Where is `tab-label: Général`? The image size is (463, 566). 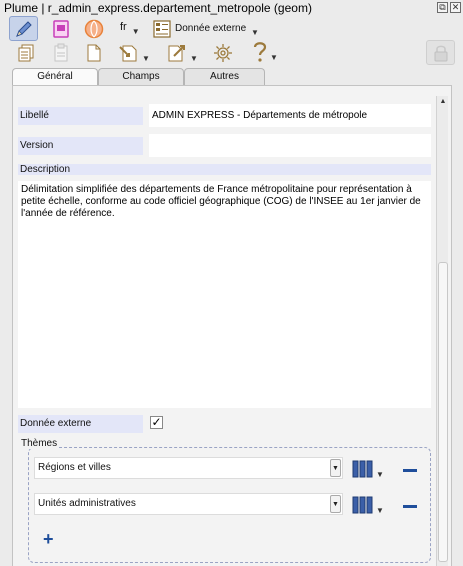 tab-label: Général is located at coordinates (55, 76).